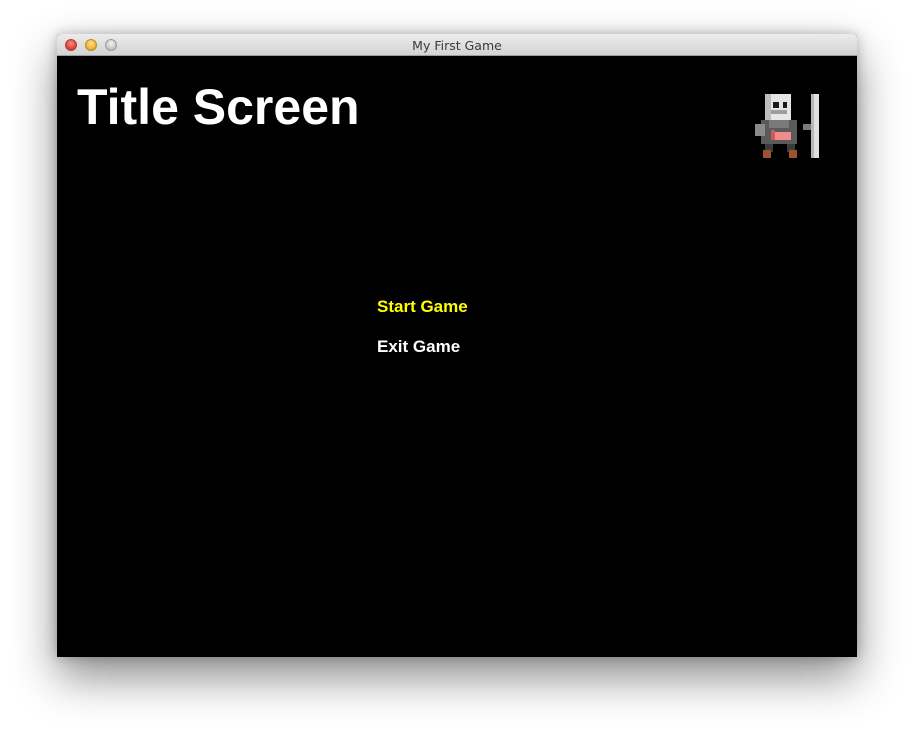 The height and width of the screenshot is (736, 914). What do you see at coordinates (218, 107) in the screenshot?
I see `screen-title: Title Screen` at bounding box center [218, 107].